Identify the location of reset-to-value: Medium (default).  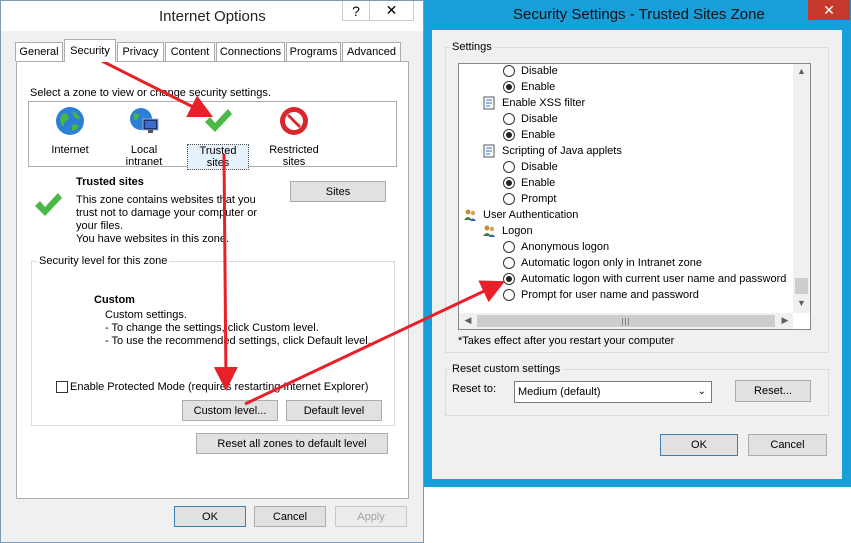
(559, 392).